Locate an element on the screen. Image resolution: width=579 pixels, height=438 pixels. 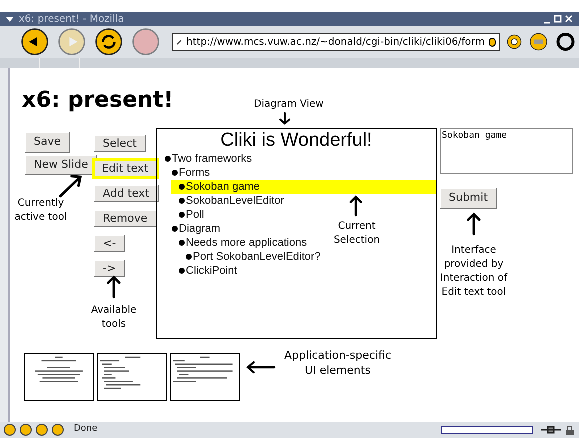
edit-text-field: Sokoban game is located at coordinates (506, 151).